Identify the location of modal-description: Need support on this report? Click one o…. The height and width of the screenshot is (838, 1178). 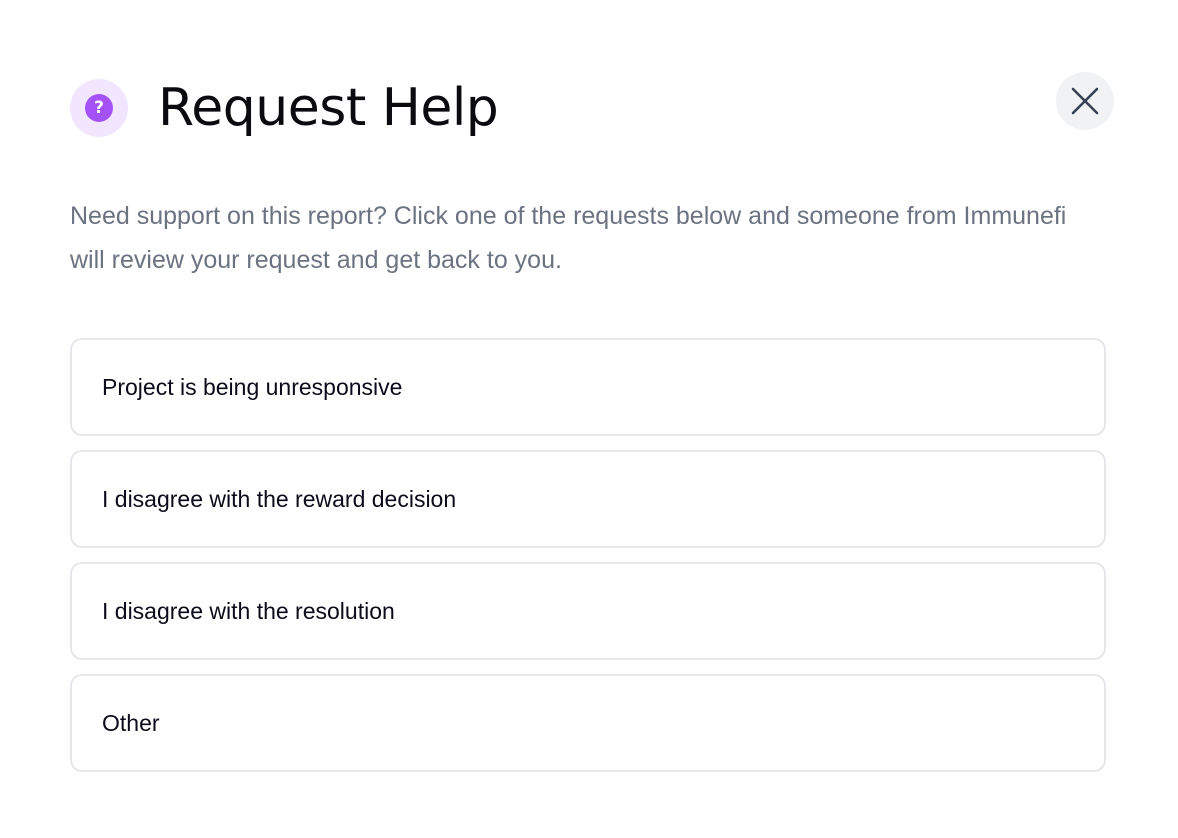
(568, 238).